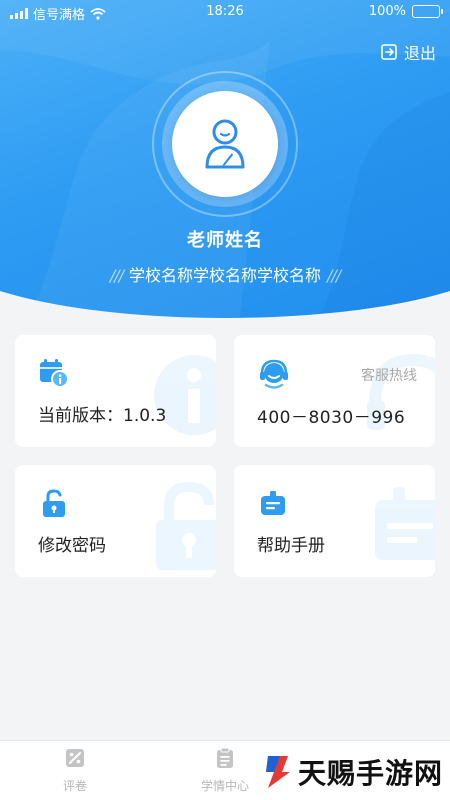 This screenshot has width=450, height=800. I want to click on logout-label: 退出, so click(419, 53).